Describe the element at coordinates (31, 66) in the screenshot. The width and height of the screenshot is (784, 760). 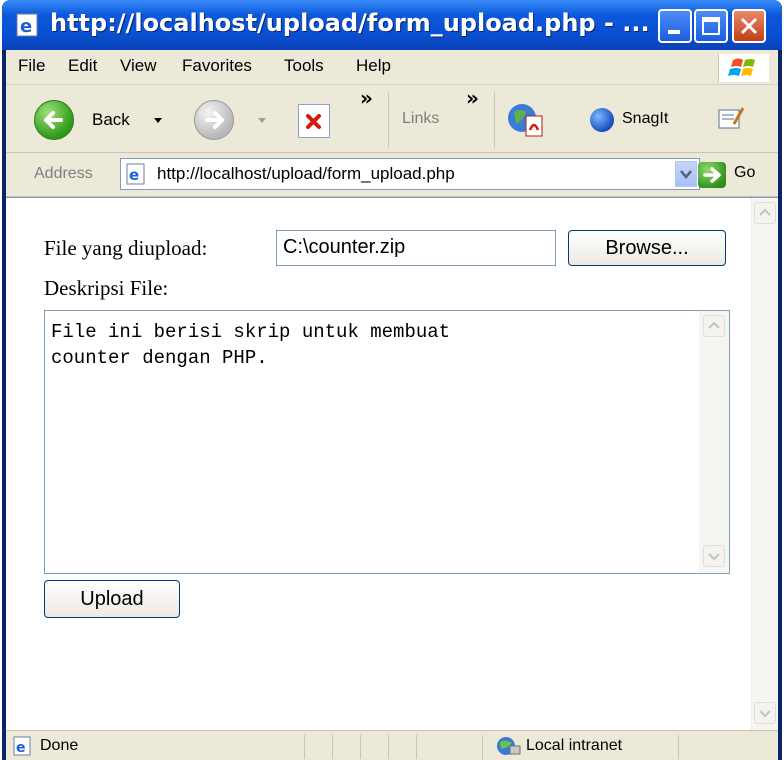
I see `menu-file: File` at that location.